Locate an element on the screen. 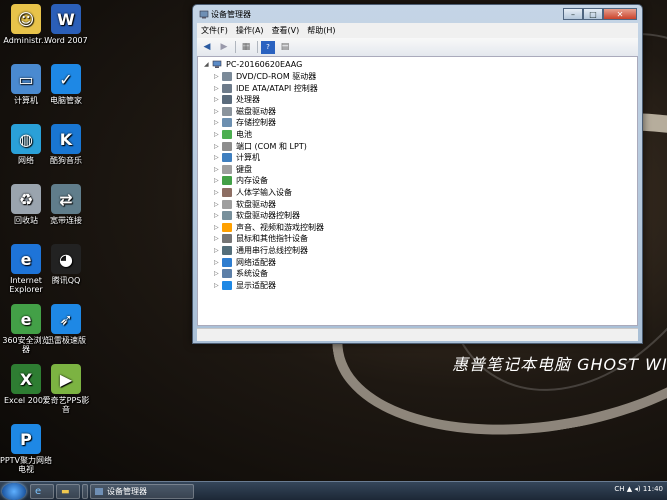 The width and height of the screenshot is (667, 500). tree-item-label: IDE ATA/ATAPI 控制器 is located at coordinates (277, 88).